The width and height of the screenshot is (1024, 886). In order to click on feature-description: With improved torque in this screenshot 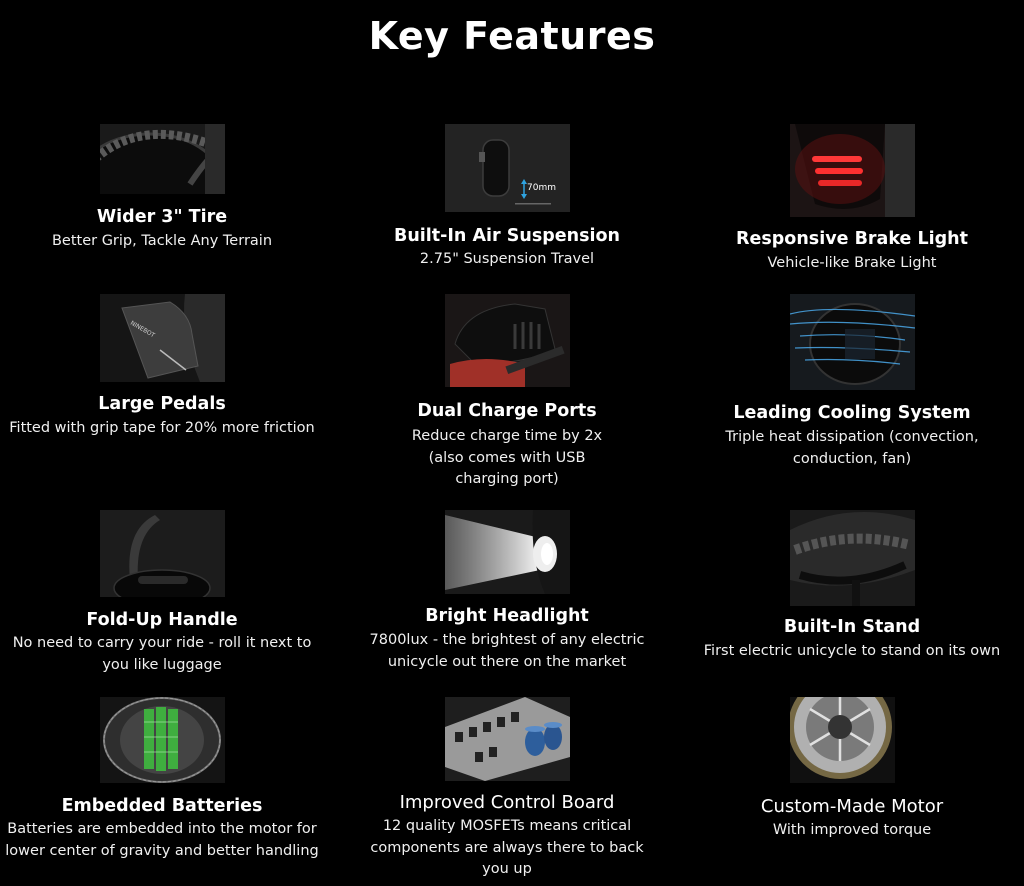, I will do `click(852, 830)`.